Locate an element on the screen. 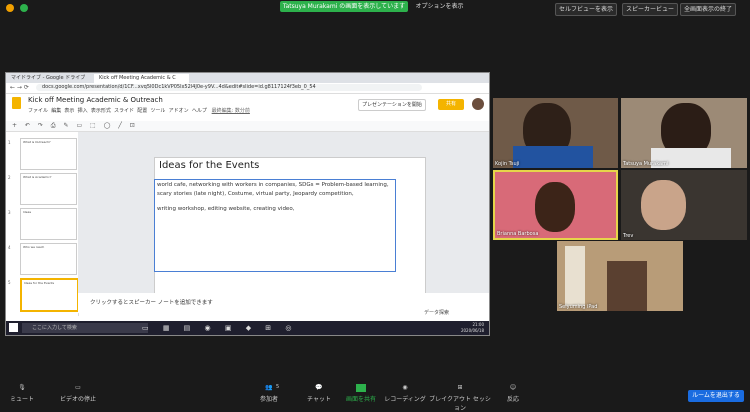 This screenshot has height=412, width=750. explore-button: データ探索 is located at coordinates (436, 312).